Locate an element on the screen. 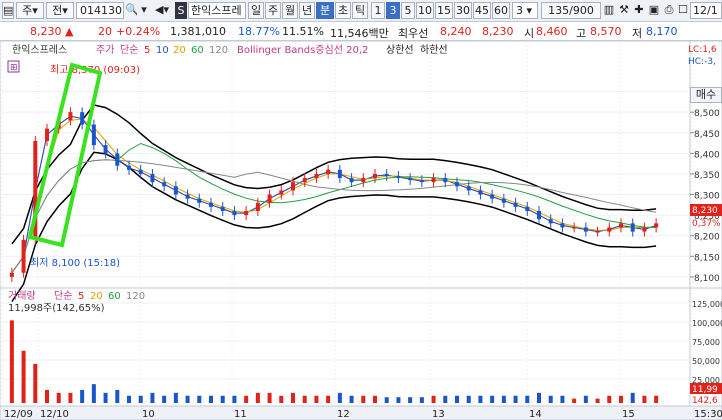 This screenshot has height=420, width=722. interval-30: 30 is located at coordinates (463, 10).